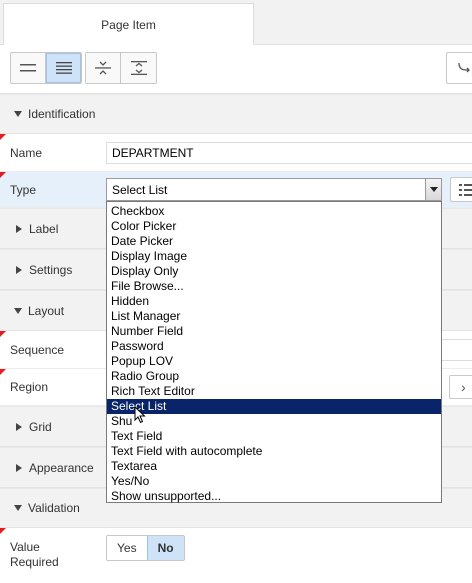 The width and height of the screenshot is (472, 583). What do you see at coordinates (54, 508) in the screenshot?
I see `section-title: Validation` at bounding box center [54, 508].